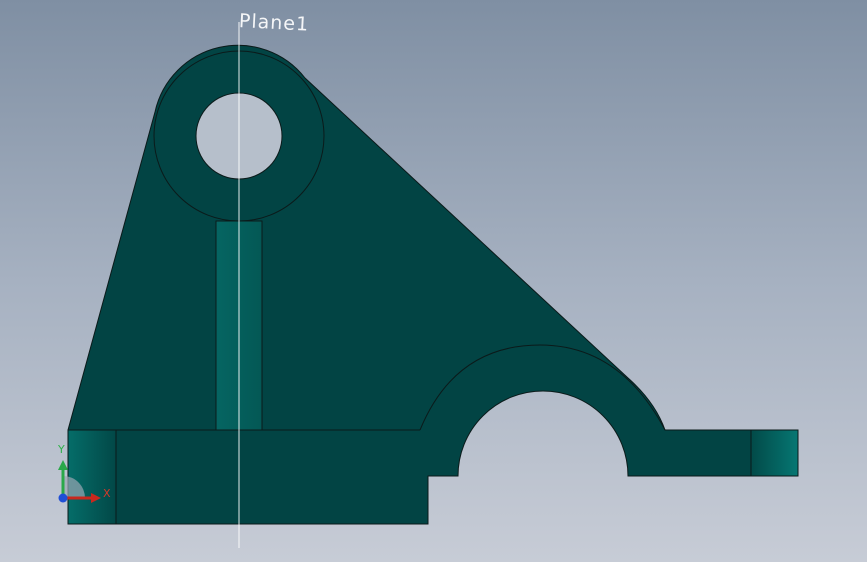  What do you see at coordinates (273, 23) in the screenshot?
I see `plane-label: Plane1` at bounding box center [273, 23].